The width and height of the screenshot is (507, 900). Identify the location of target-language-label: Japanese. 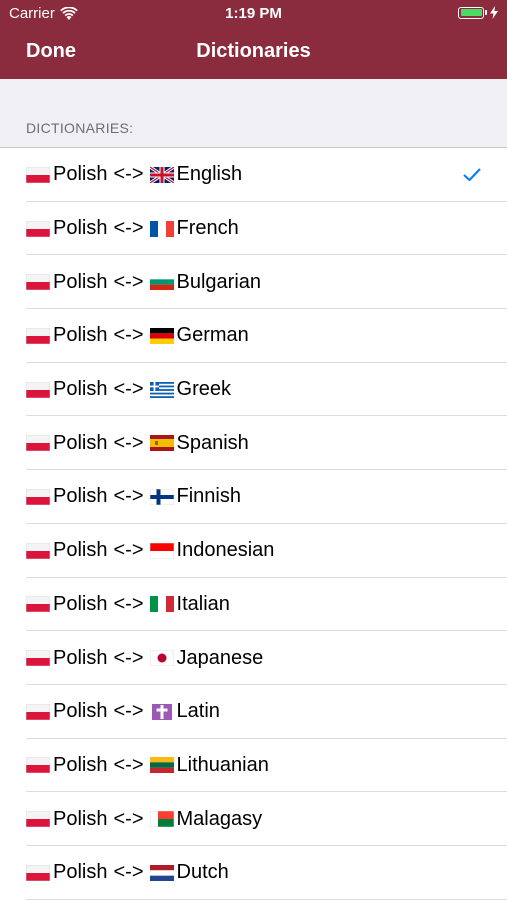
(220, 657).